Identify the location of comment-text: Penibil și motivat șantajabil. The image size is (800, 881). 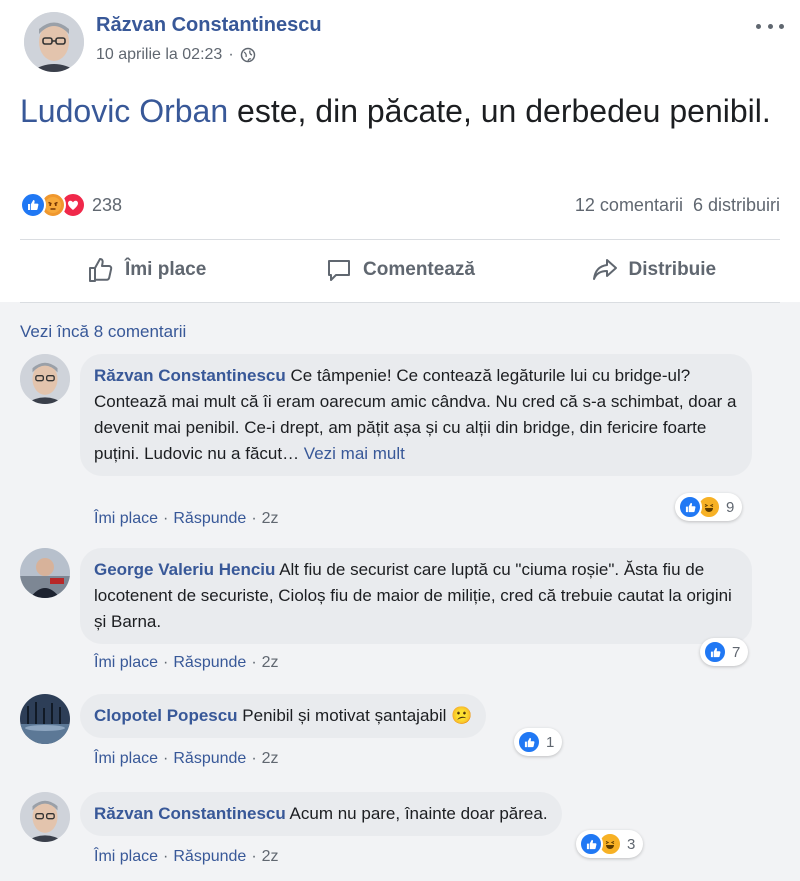
(342, 715).